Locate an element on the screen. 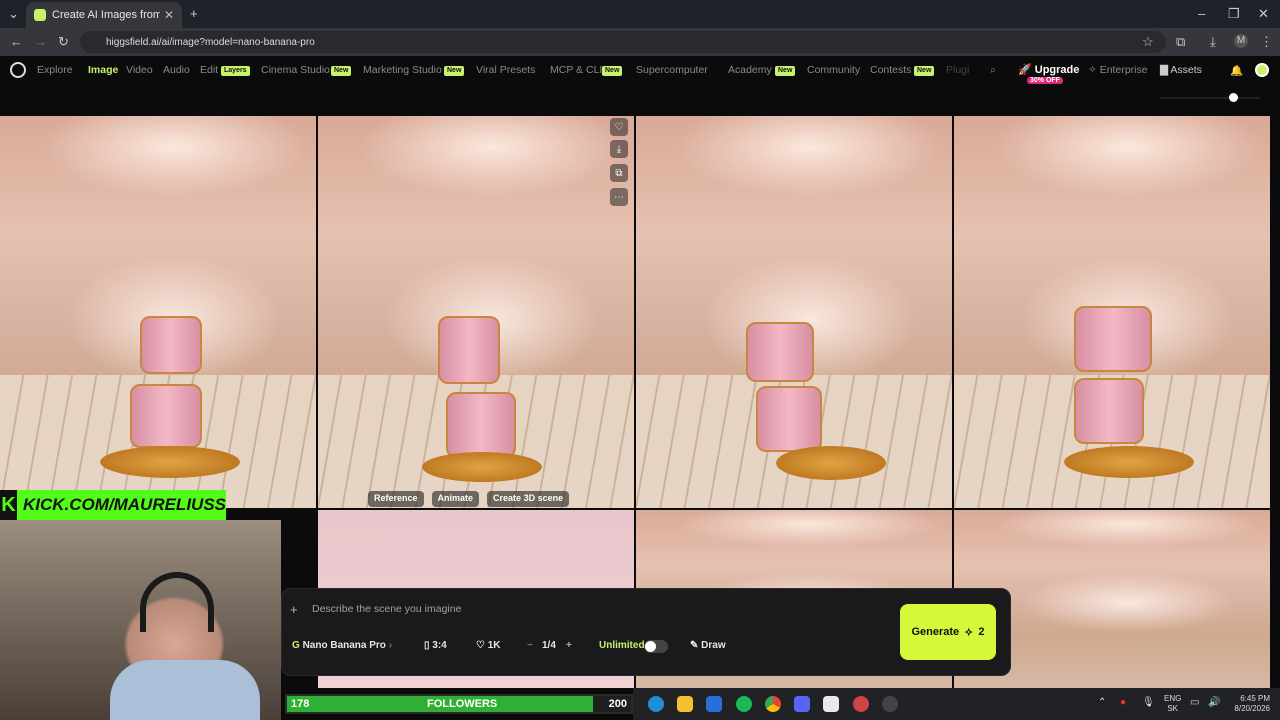  user-avatar is located at coordinates (1262, 70).